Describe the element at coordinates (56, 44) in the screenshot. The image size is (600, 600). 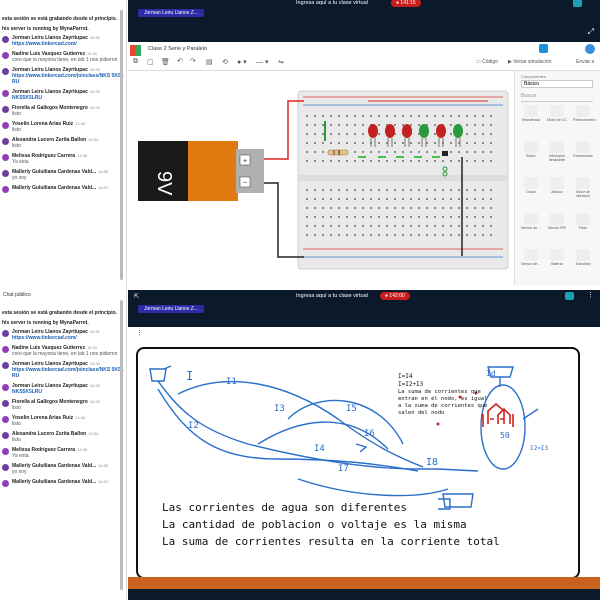
I see `message-link: https://www.tinkercad.com/` at that location.